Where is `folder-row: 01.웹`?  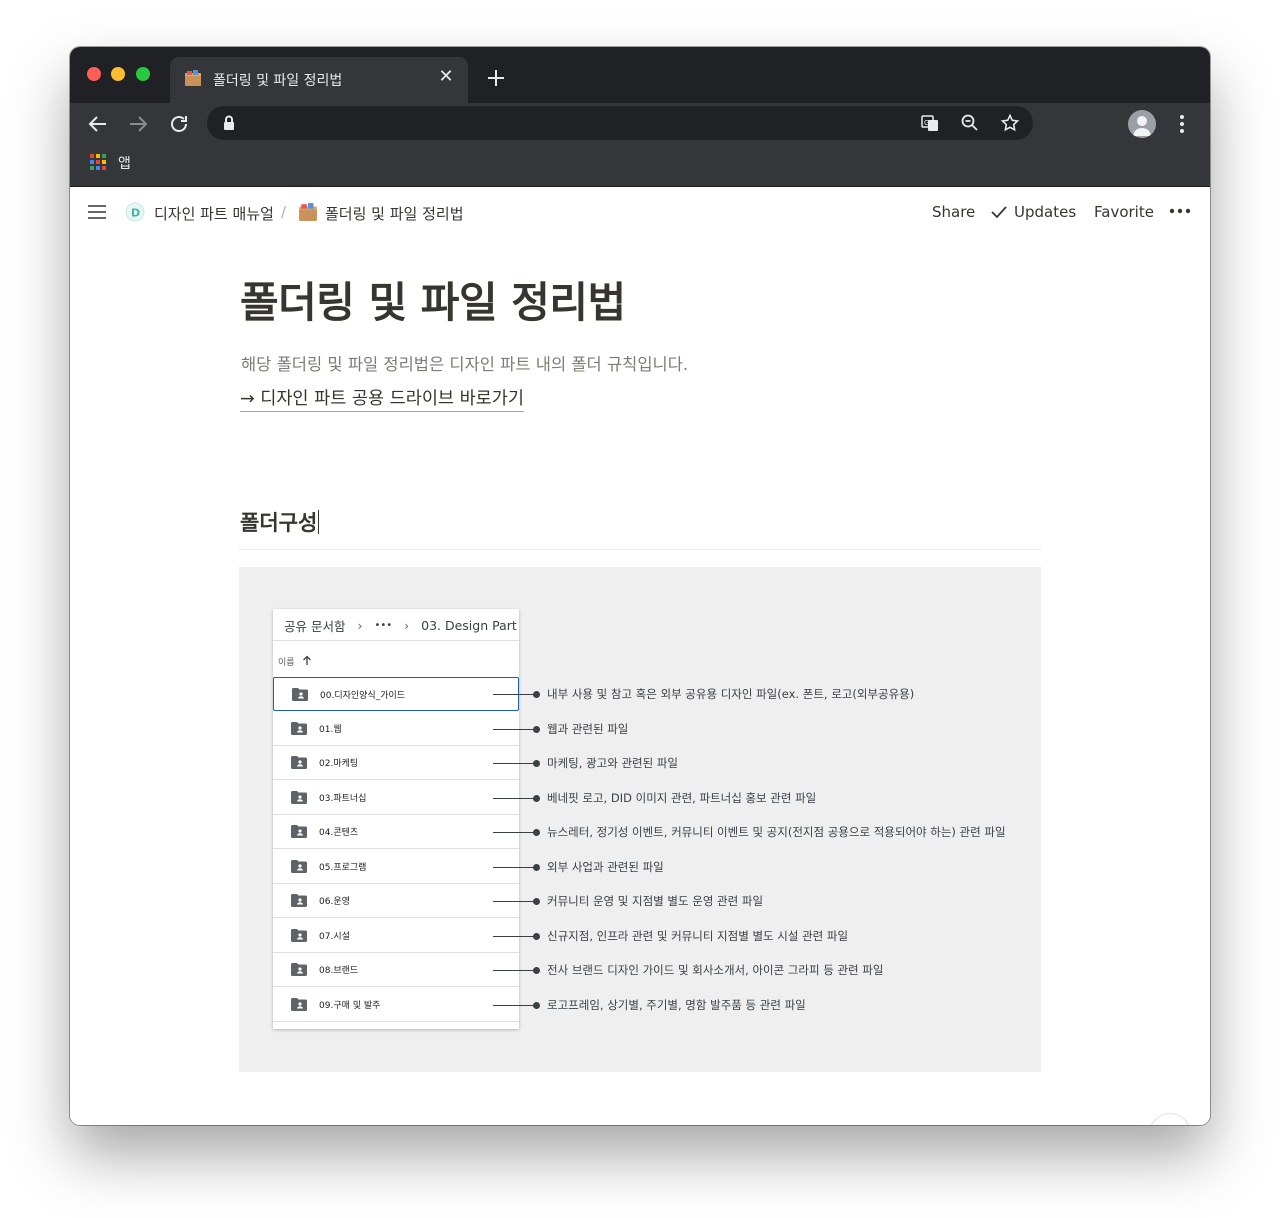
folder-row: 01.웹 is located at coordinates (396, 729).